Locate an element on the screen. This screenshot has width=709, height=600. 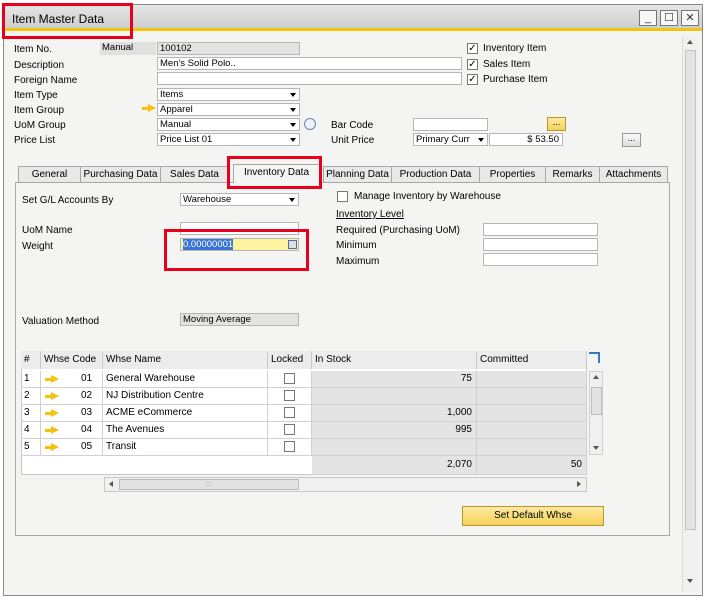
uom-group-label: UoM Group is located at coordinates (40, 125).